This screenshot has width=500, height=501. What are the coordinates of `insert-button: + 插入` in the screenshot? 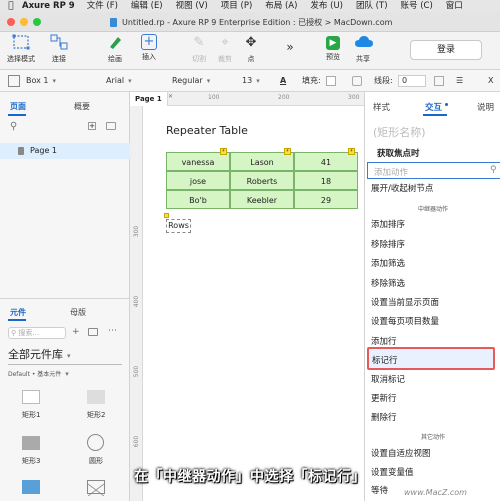 It's located at (149, 48).